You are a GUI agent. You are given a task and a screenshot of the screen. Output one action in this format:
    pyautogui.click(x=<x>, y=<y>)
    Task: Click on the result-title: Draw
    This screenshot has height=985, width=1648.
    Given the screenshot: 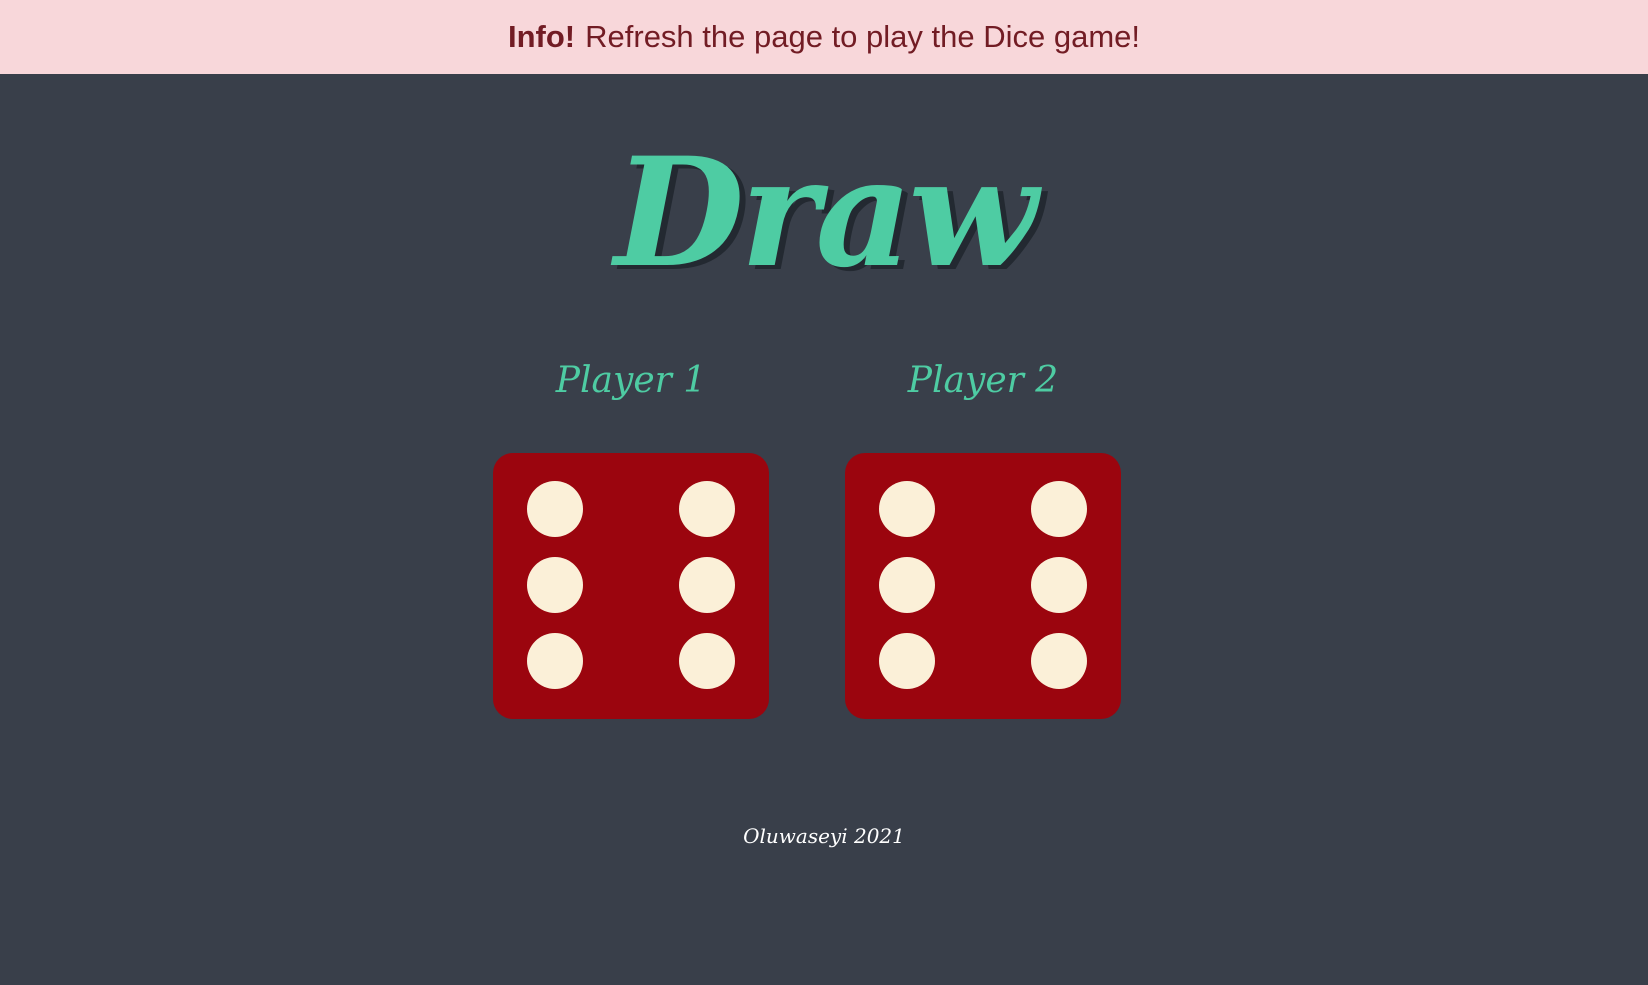 What is the action you would take?
    pyautogui.click(x=825, y=213)
    